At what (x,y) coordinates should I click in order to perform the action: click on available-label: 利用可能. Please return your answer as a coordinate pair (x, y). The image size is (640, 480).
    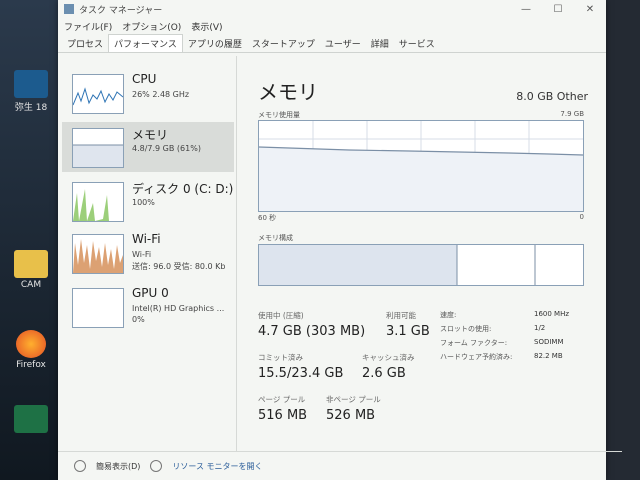
    Looking at the image, I should click on (401, 315).